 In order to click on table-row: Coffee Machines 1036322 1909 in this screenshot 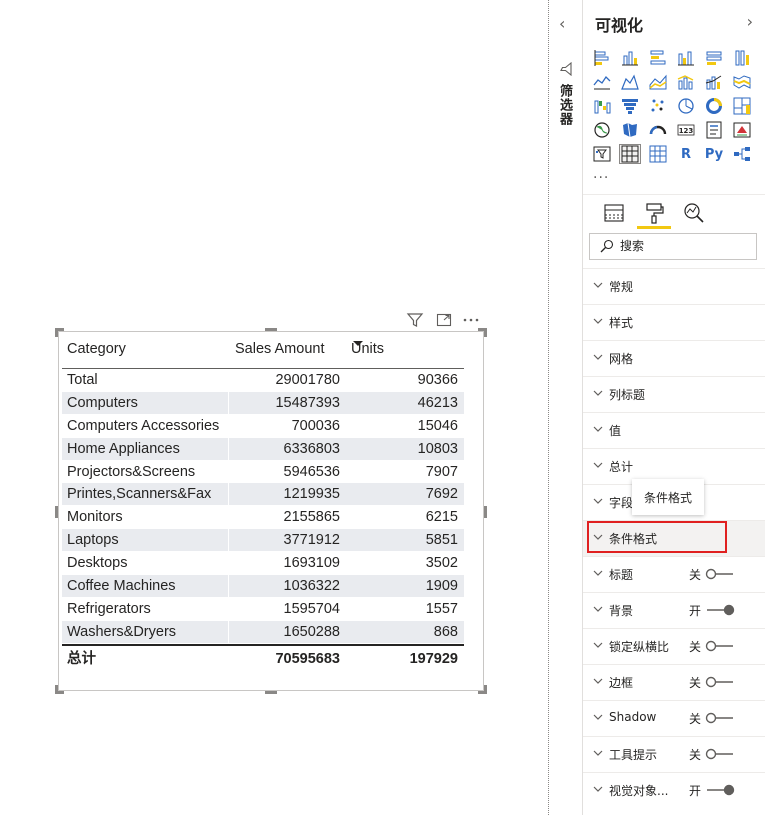, I will do `click(263, 586)`.